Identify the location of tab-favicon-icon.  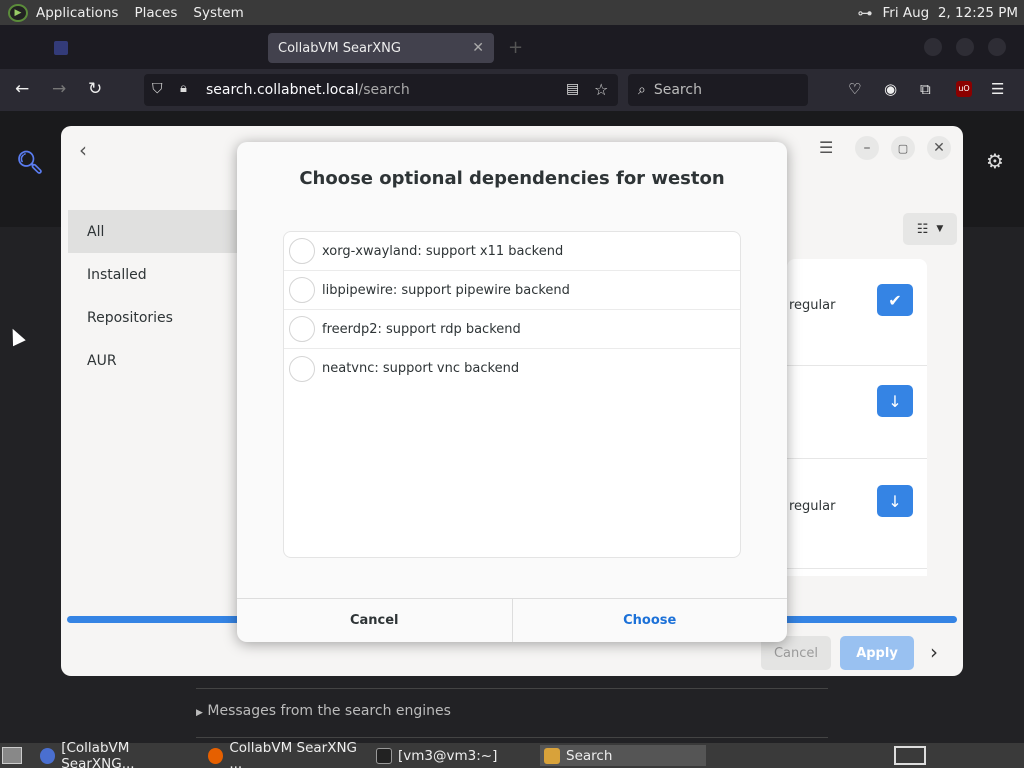
(61, 48).